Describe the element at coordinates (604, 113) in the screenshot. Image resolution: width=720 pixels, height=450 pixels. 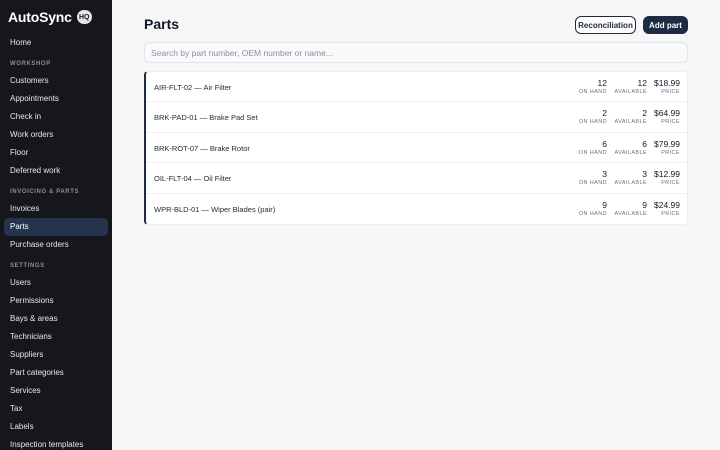
I see `on-hand-value: 2` at that location.